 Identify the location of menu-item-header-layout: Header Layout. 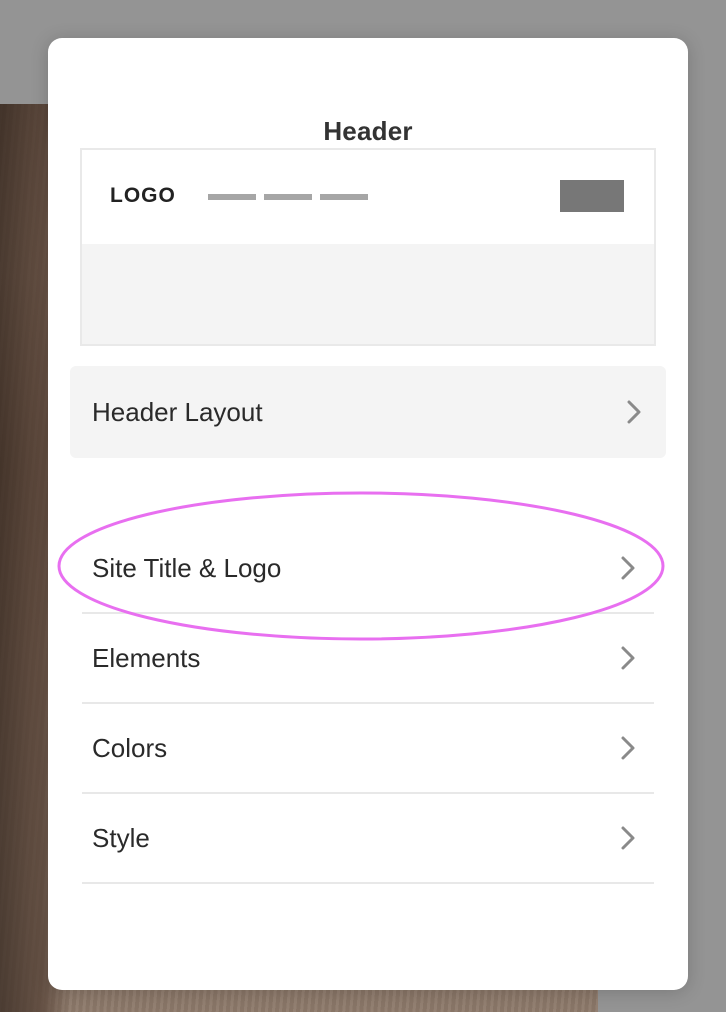
(368, 412).